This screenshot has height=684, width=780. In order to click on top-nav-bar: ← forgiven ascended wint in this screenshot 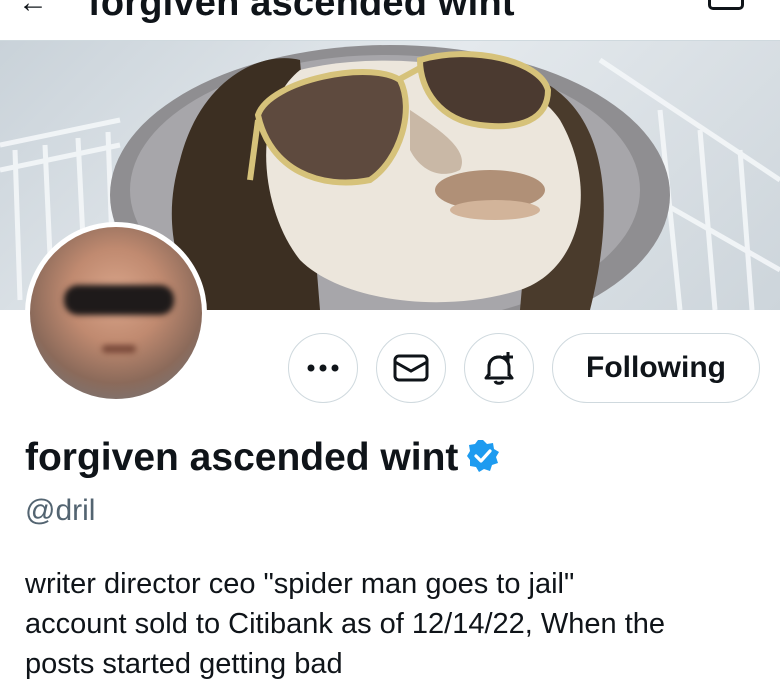, I will do `click(390, 20)`.